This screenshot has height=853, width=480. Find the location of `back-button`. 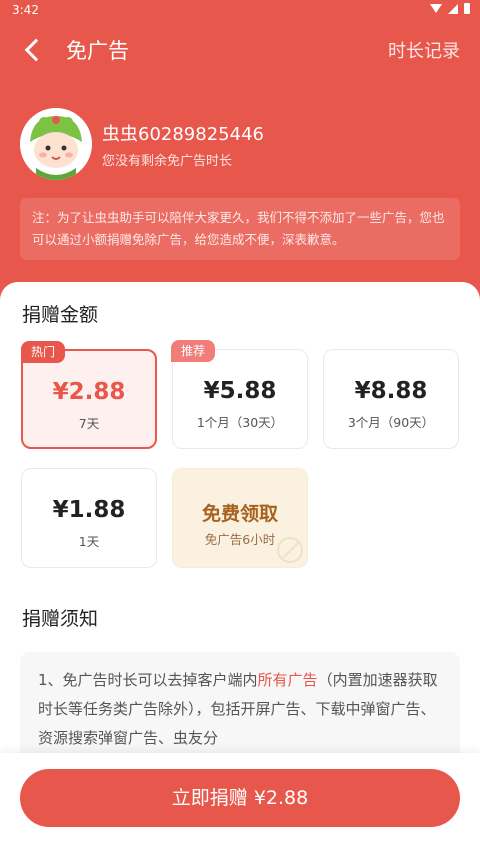

back-button is located at coordinates (36, 50).